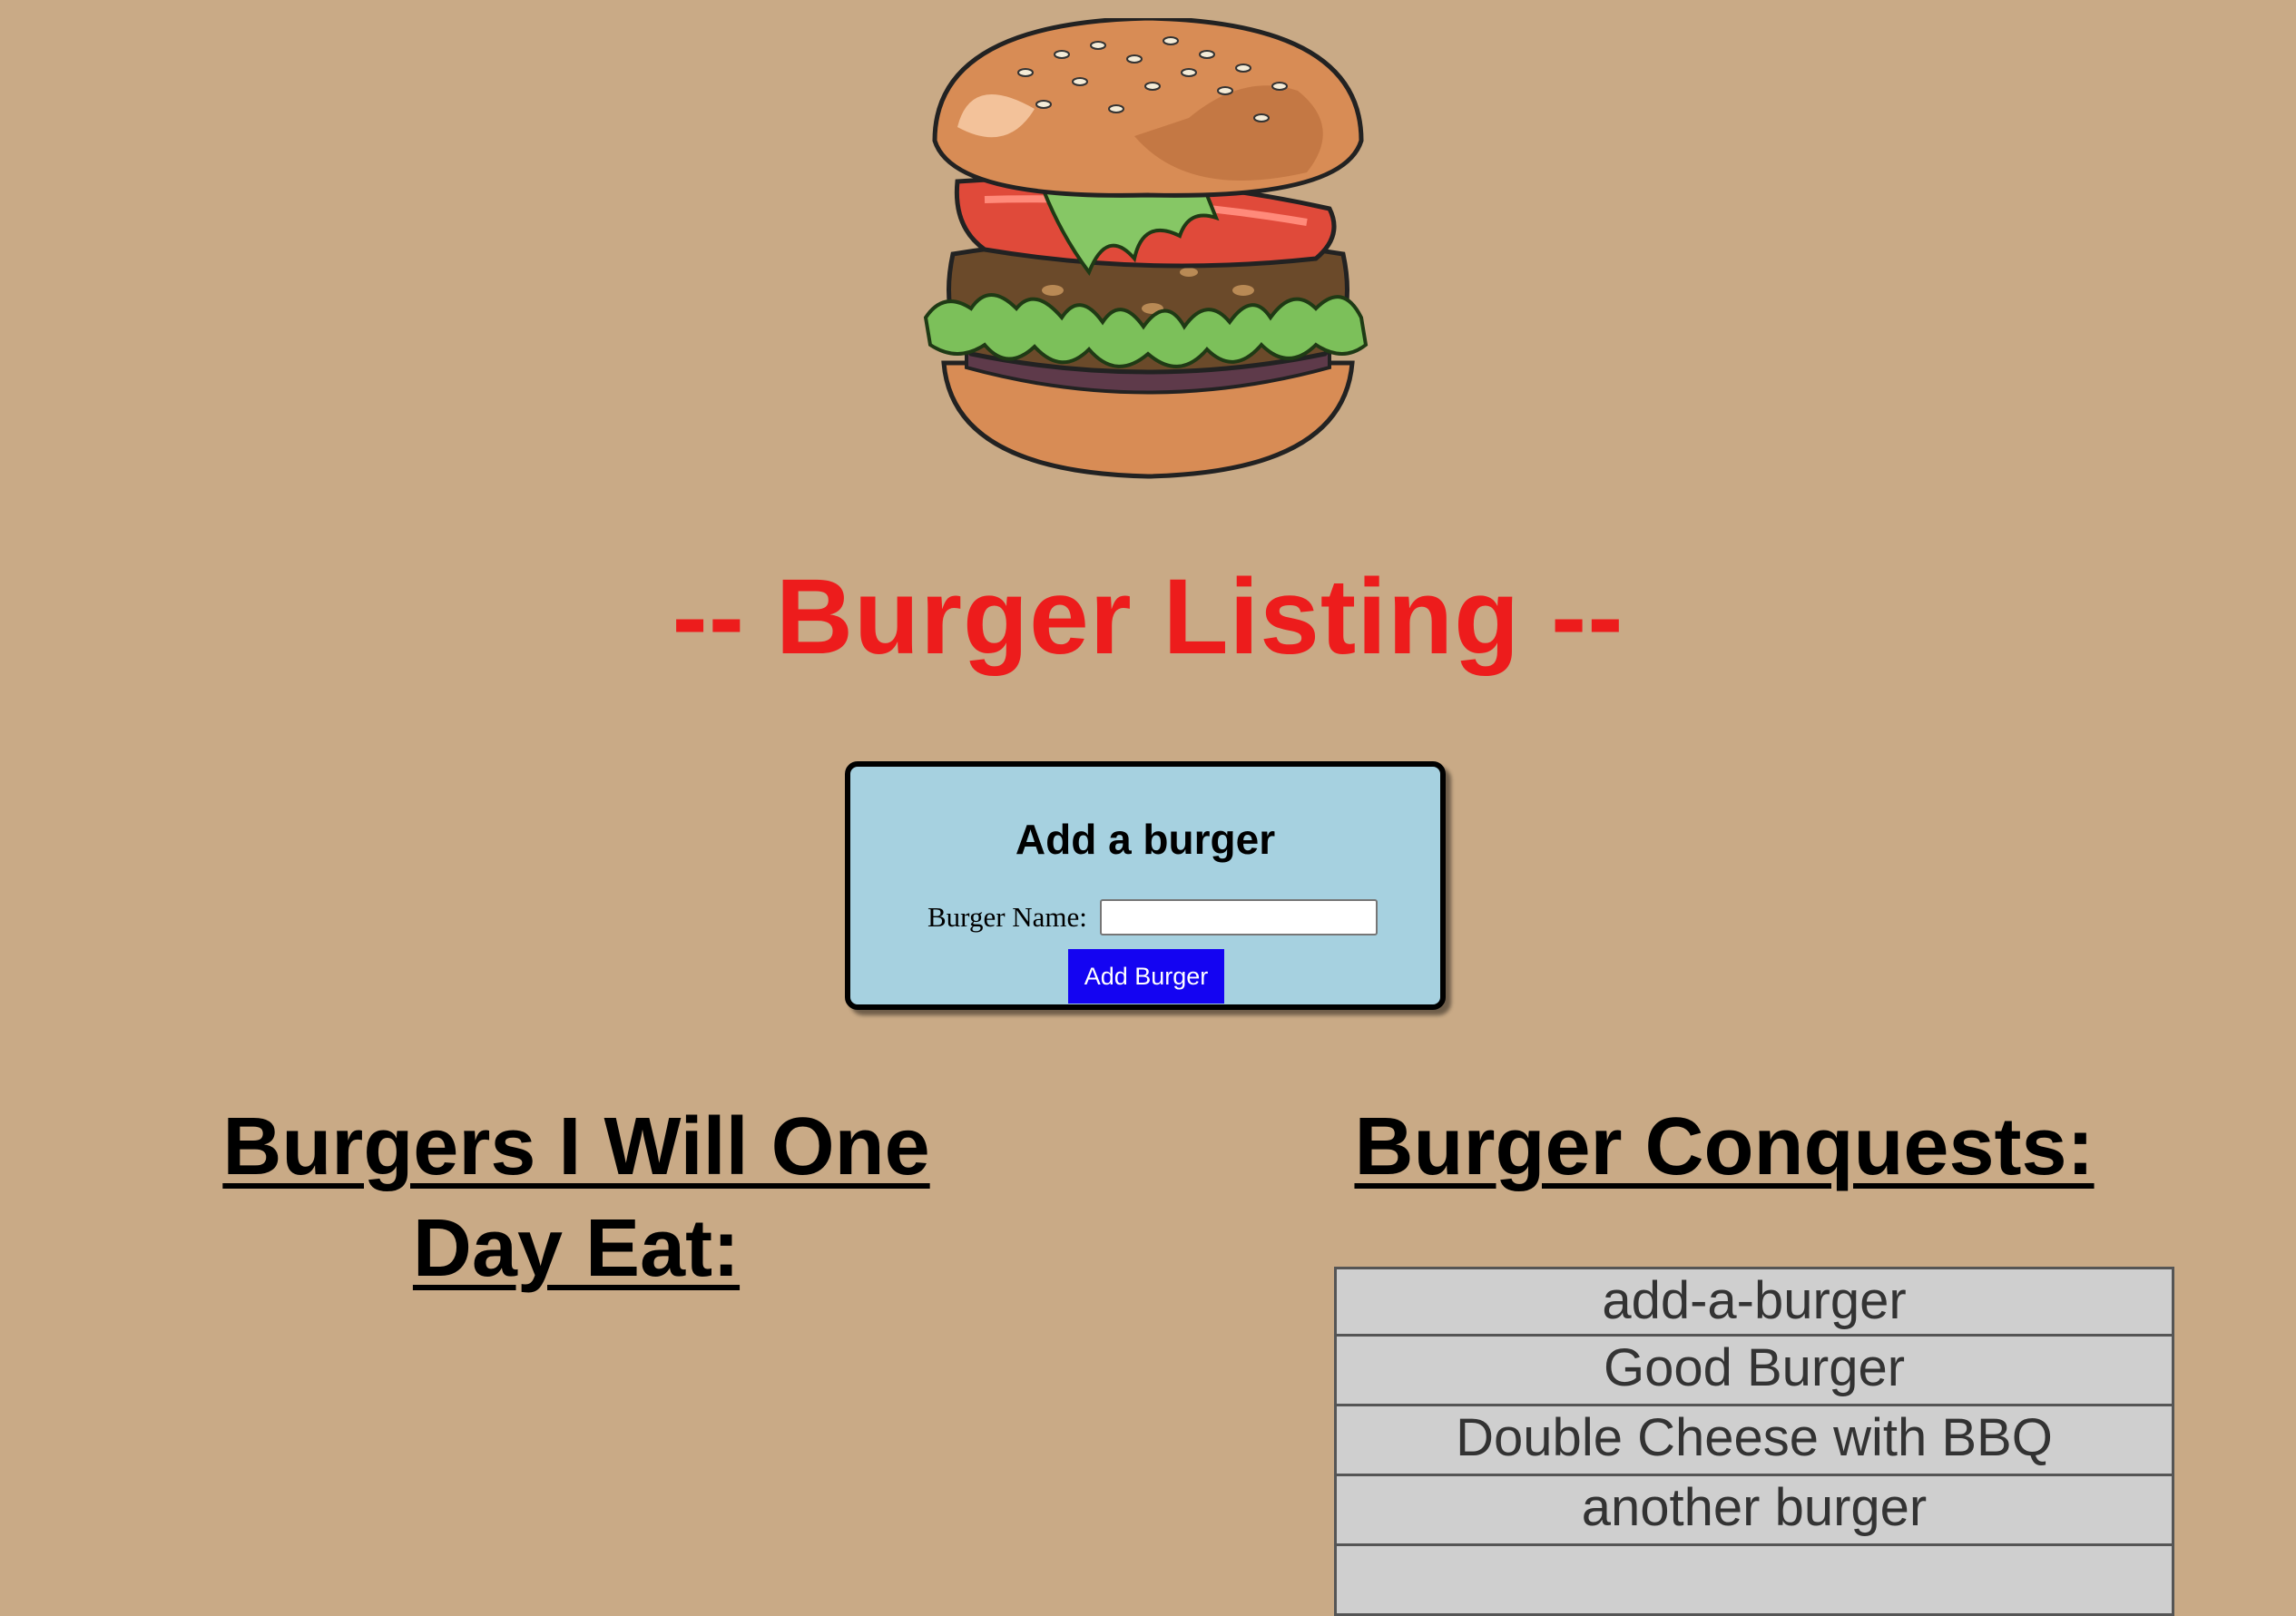 The width and height of the screenshot is (2296, 1616). Describe the element at coordinates (1754, 1581) in the screenshot. I see `eaten-list-item` at that location.